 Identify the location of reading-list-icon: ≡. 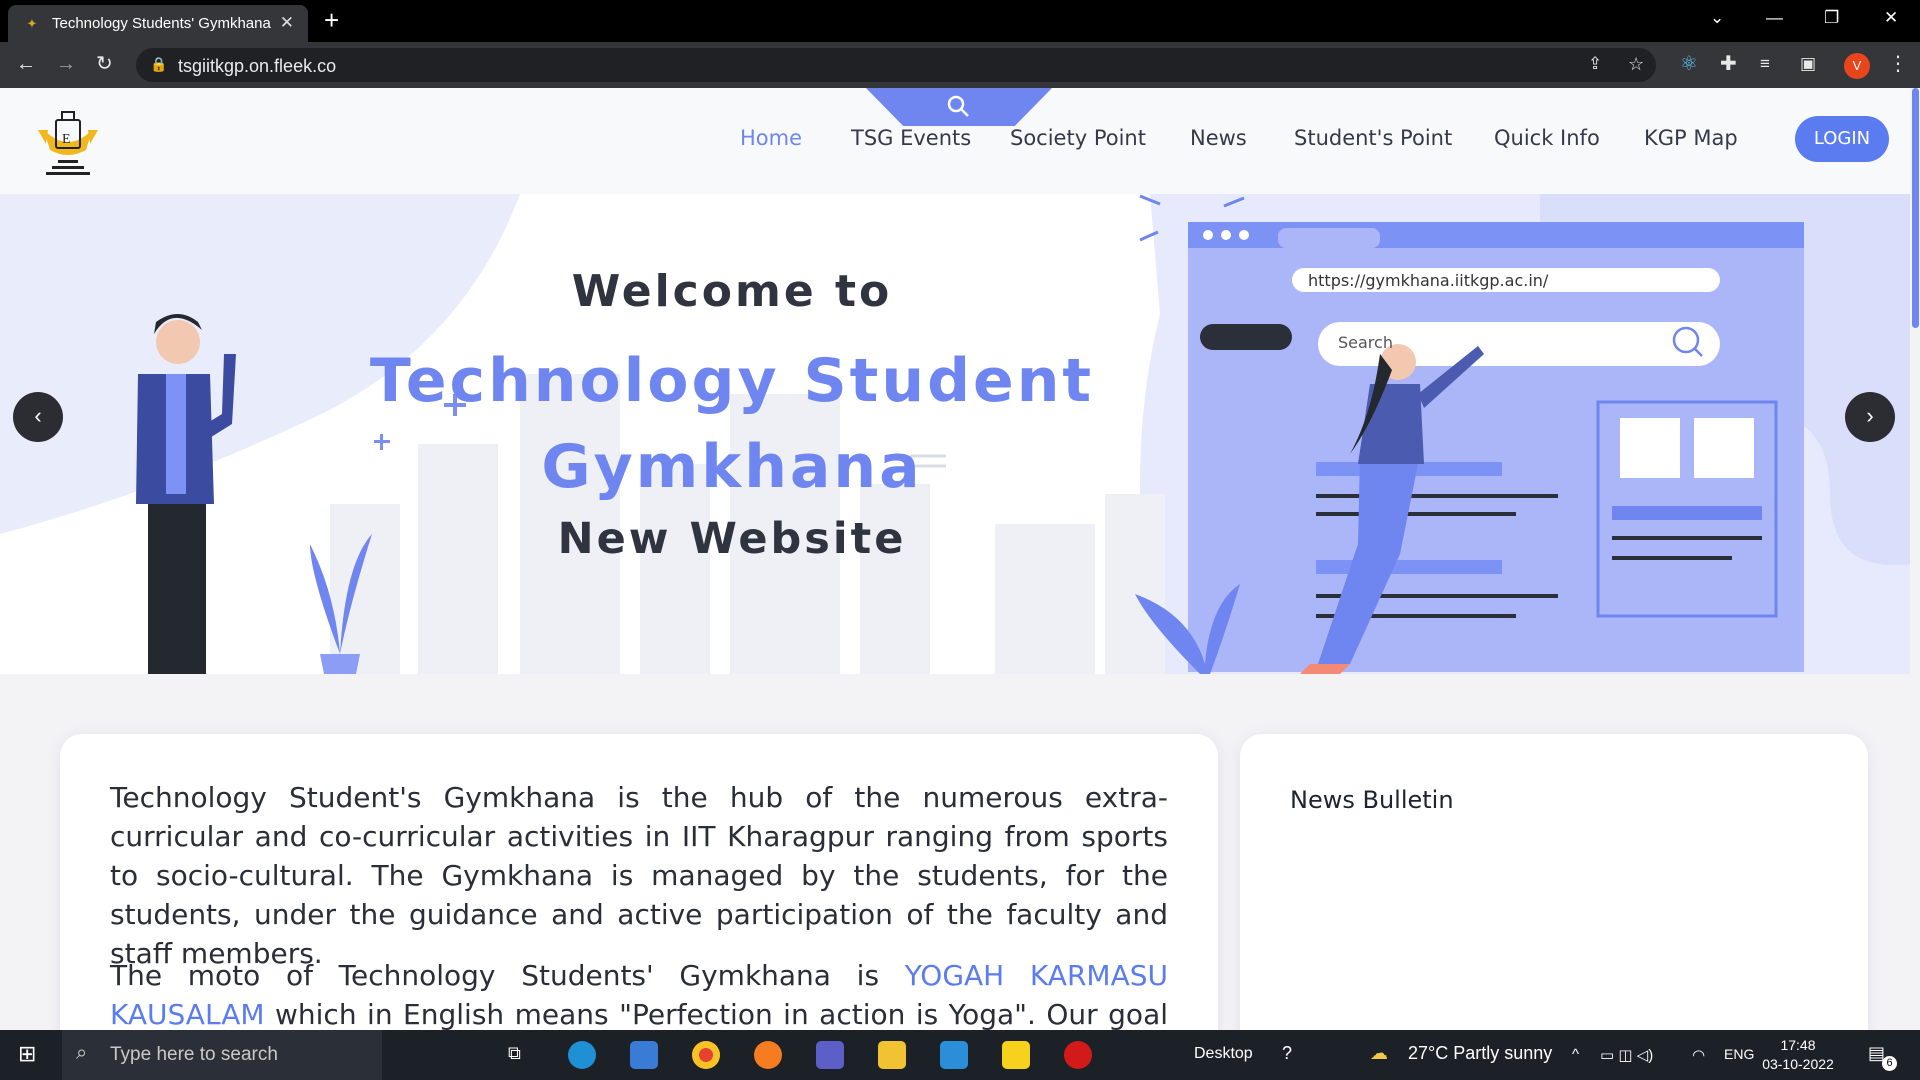
(1765, 64).